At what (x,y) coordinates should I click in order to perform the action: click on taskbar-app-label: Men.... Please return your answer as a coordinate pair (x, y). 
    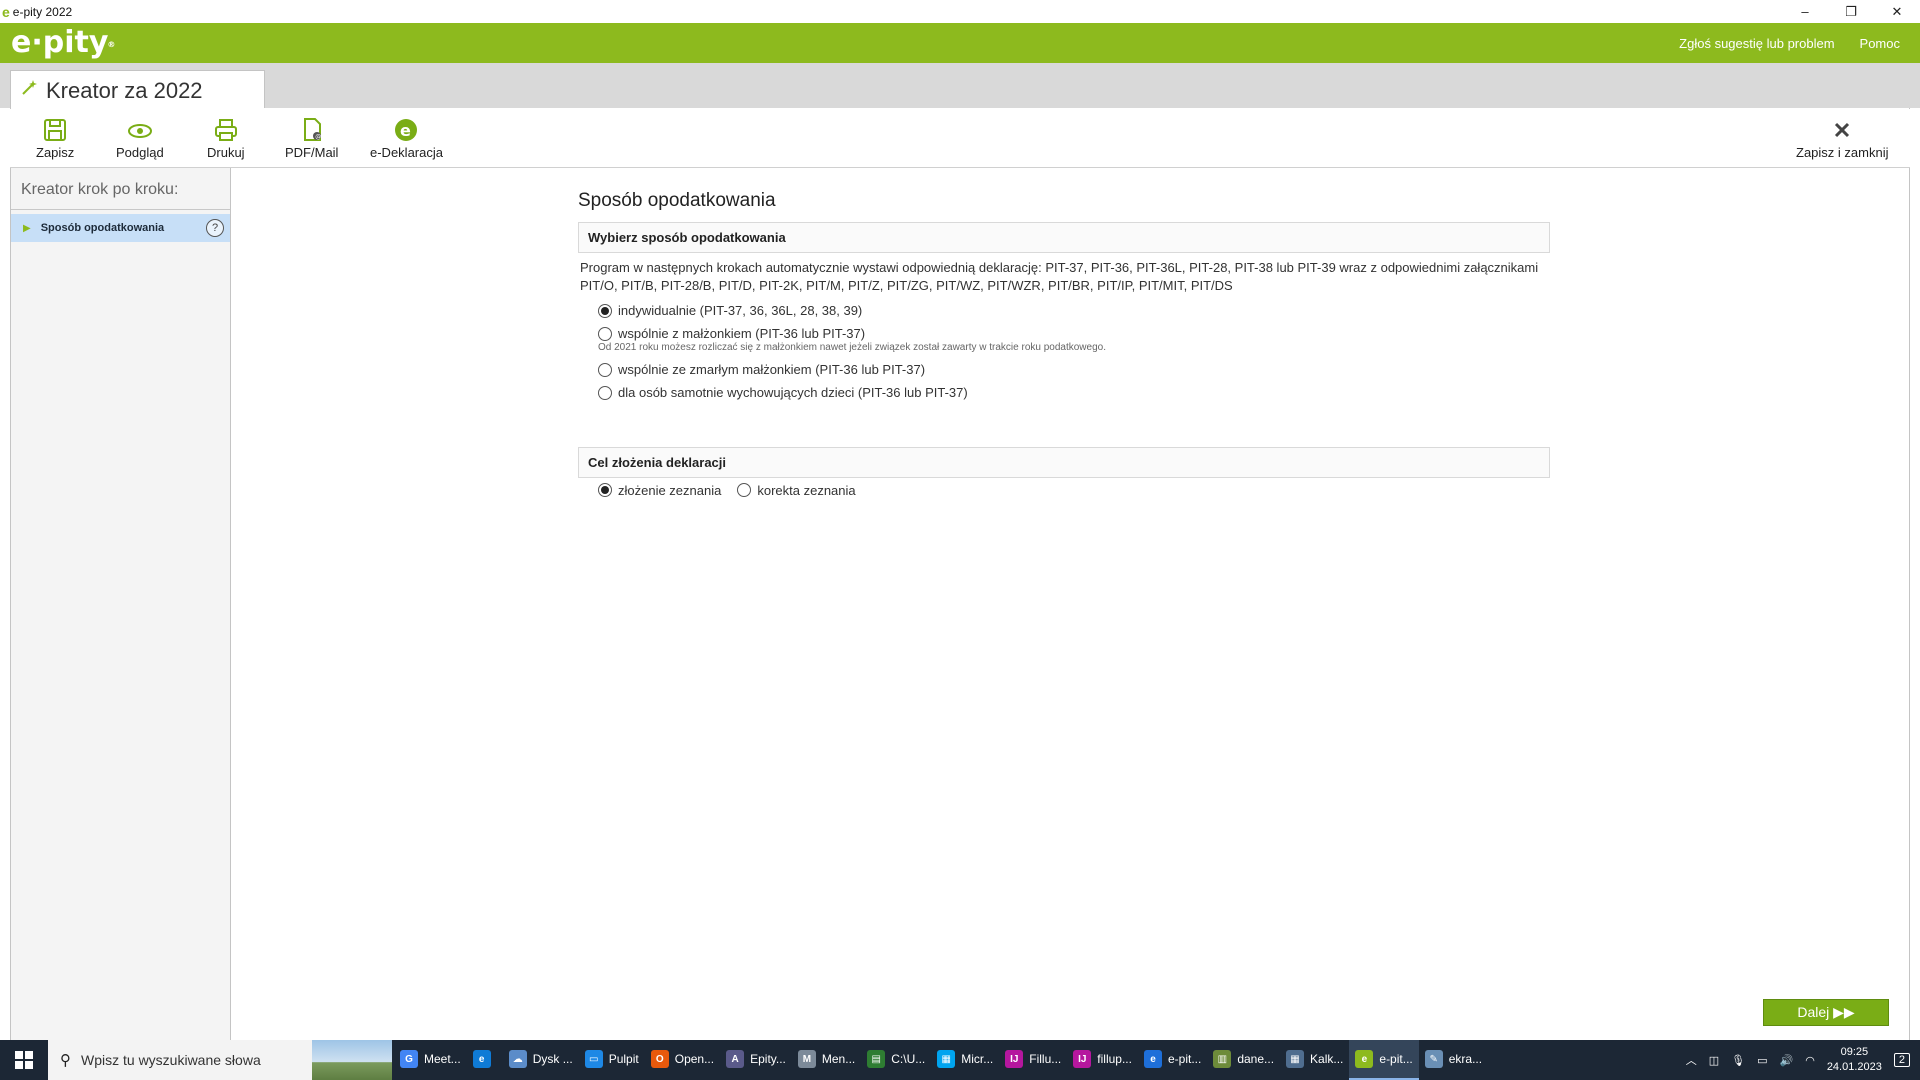
    Looking at the image, I should click on (838, 1059).